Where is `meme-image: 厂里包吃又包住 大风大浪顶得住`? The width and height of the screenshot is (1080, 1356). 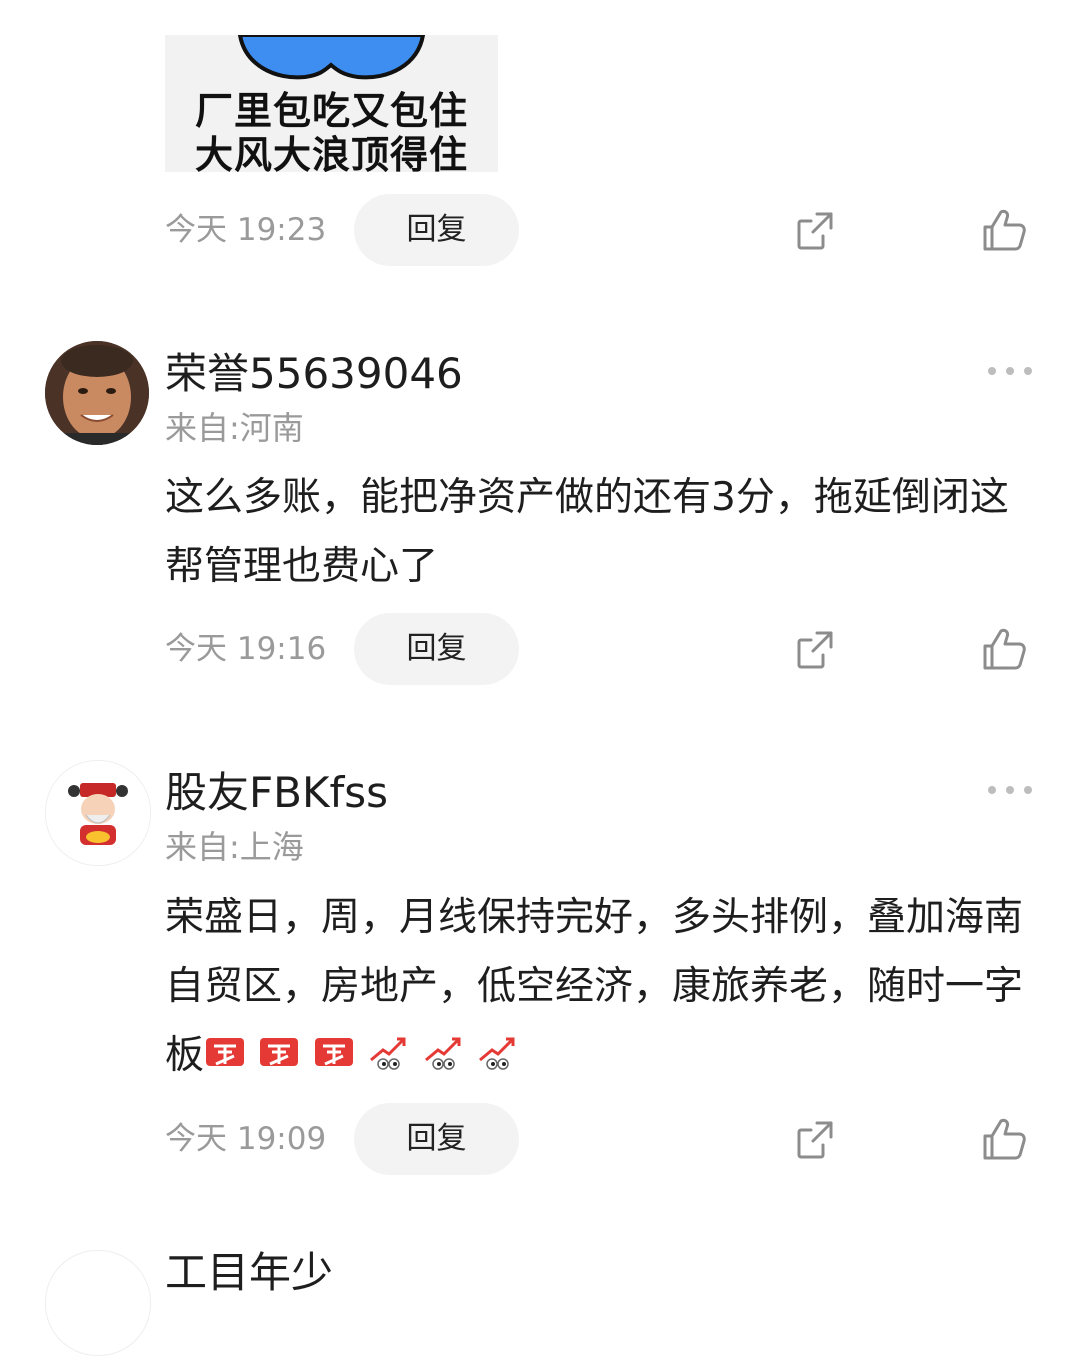 meme-image: 厂里包吃又包住 大风大浪顶得住 is located at coordinates (331, 103).